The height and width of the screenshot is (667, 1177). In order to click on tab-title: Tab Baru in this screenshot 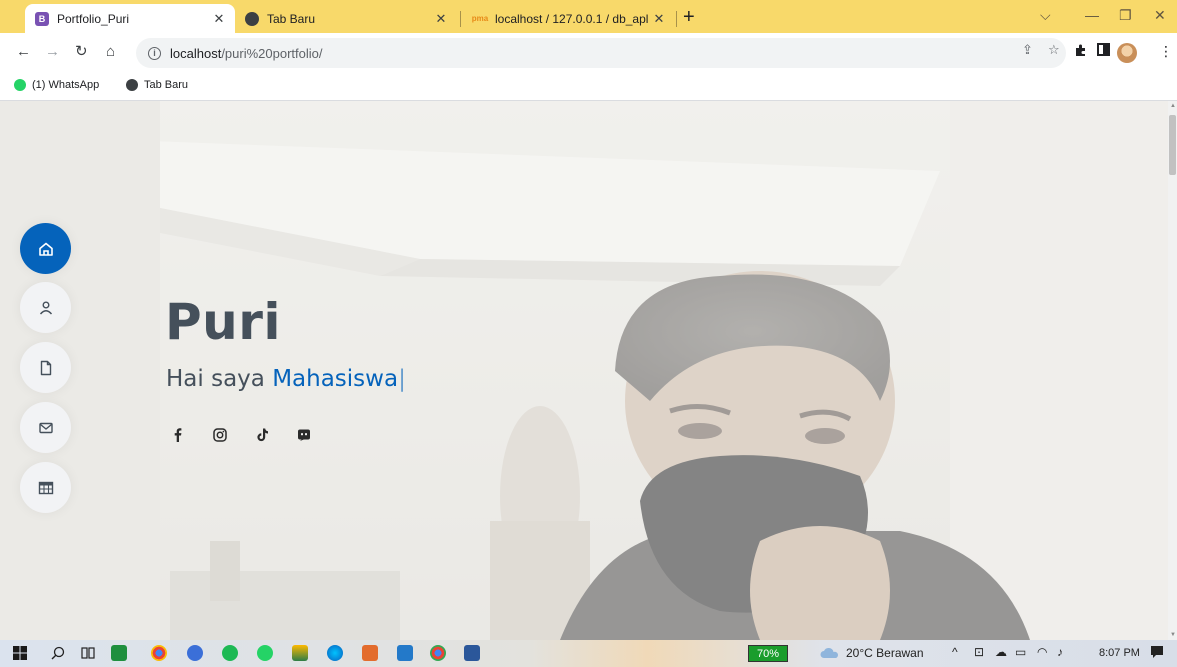, I will do `click(291, 18)`.